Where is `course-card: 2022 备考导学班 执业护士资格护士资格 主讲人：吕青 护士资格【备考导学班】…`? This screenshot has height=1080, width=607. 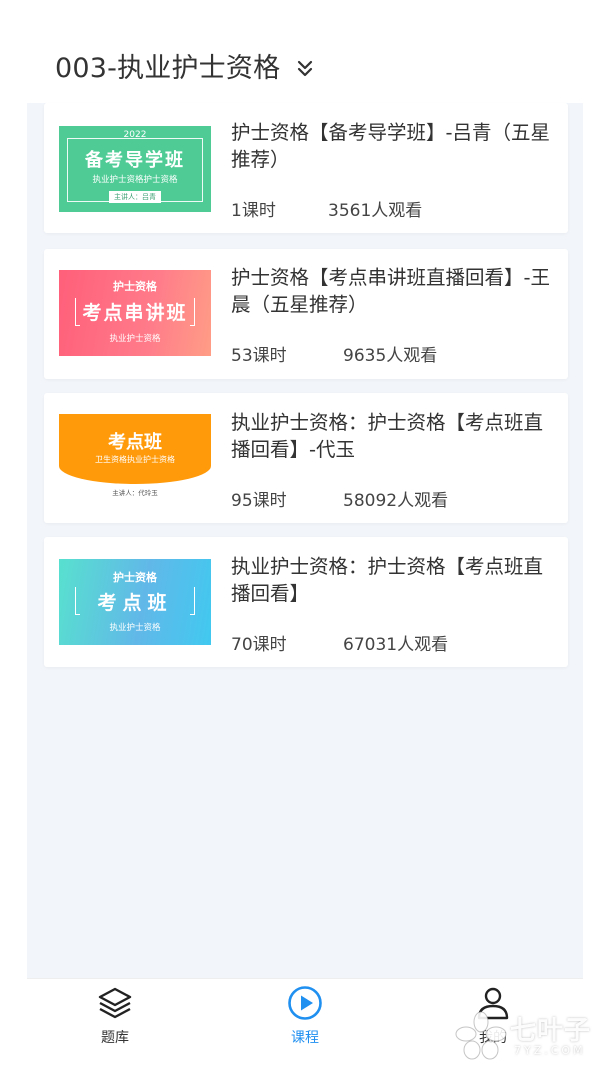
course-card: 2022 备考导学班 执业护士资格护士资格 主讲人：吕青 护士资格【备考导学班】… is located at coordinates (306, 168).